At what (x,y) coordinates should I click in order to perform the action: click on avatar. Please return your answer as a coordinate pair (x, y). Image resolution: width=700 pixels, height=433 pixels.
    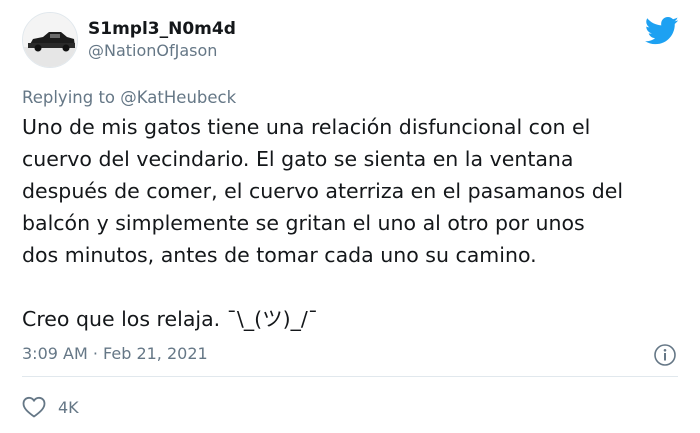
    Looking at the image, I should click on (50, 40).